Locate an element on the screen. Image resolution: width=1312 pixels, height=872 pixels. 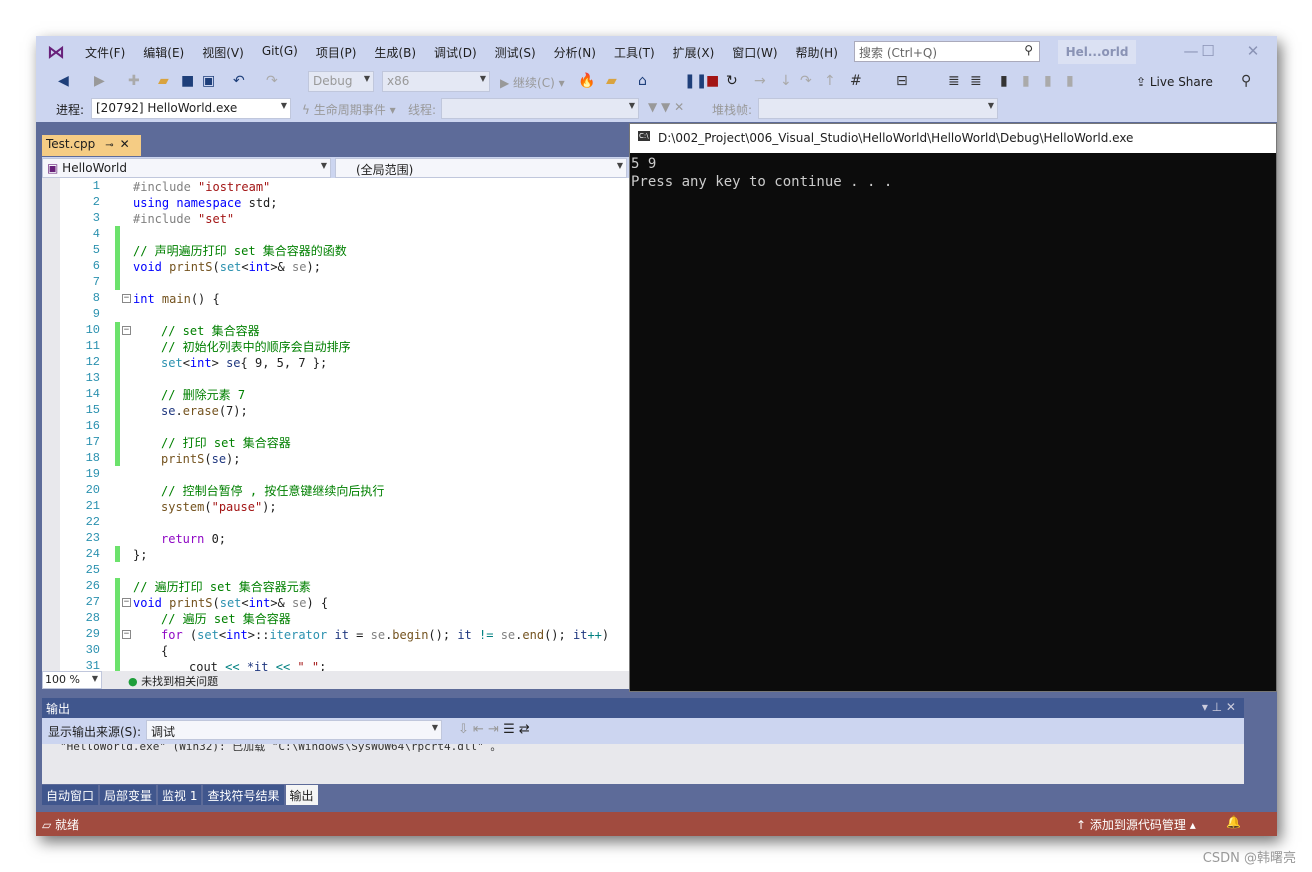
process-dropdown: [20792] HelloWorld.exe ▼ is located at coordinates (191, 108).